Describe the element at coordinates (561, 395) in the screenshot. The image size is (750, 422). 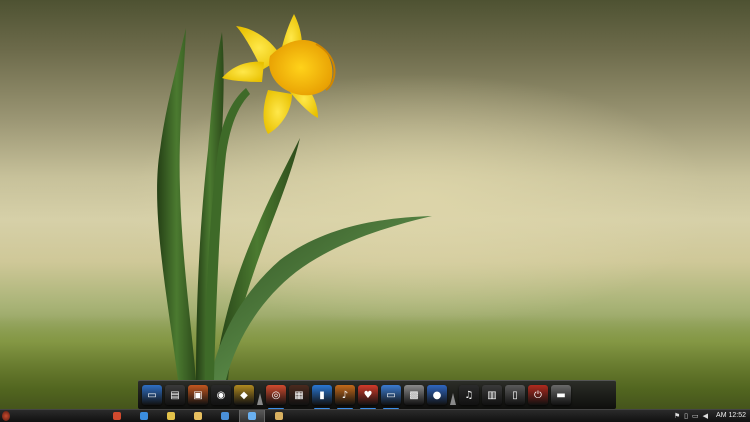
I see `recycle-bin-icon: ▬` at that location.